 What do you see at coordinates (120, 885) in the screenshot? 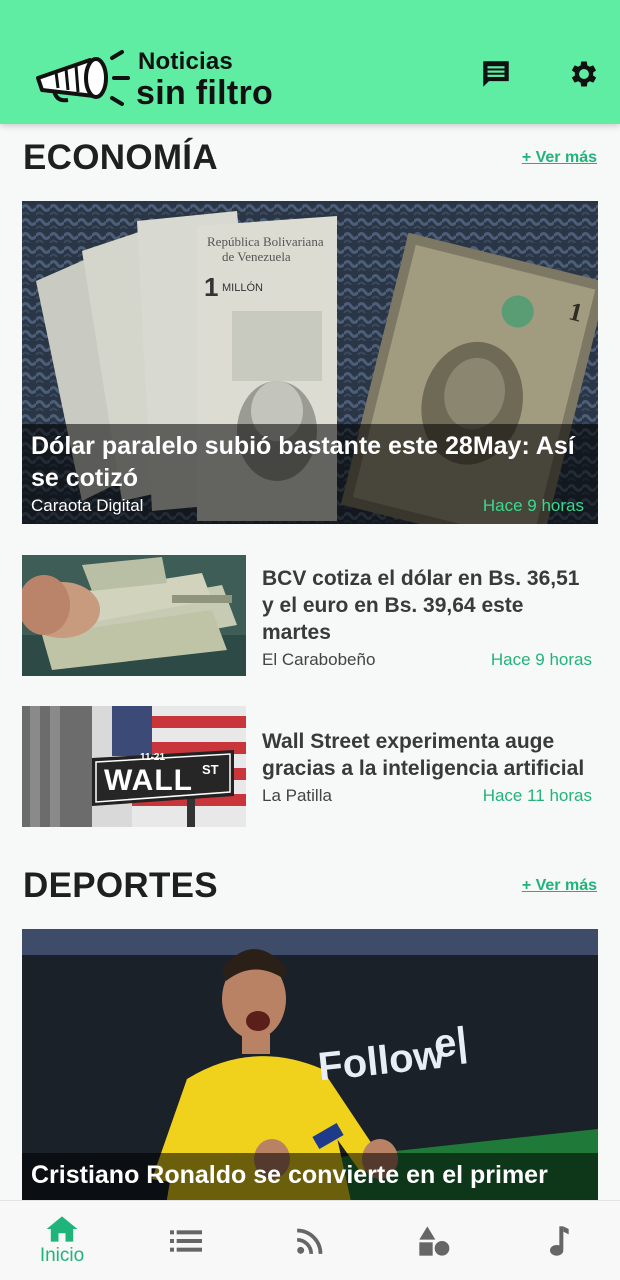
I see `section-title-deportes: DEPORTES` at bounding box center [120, 885].